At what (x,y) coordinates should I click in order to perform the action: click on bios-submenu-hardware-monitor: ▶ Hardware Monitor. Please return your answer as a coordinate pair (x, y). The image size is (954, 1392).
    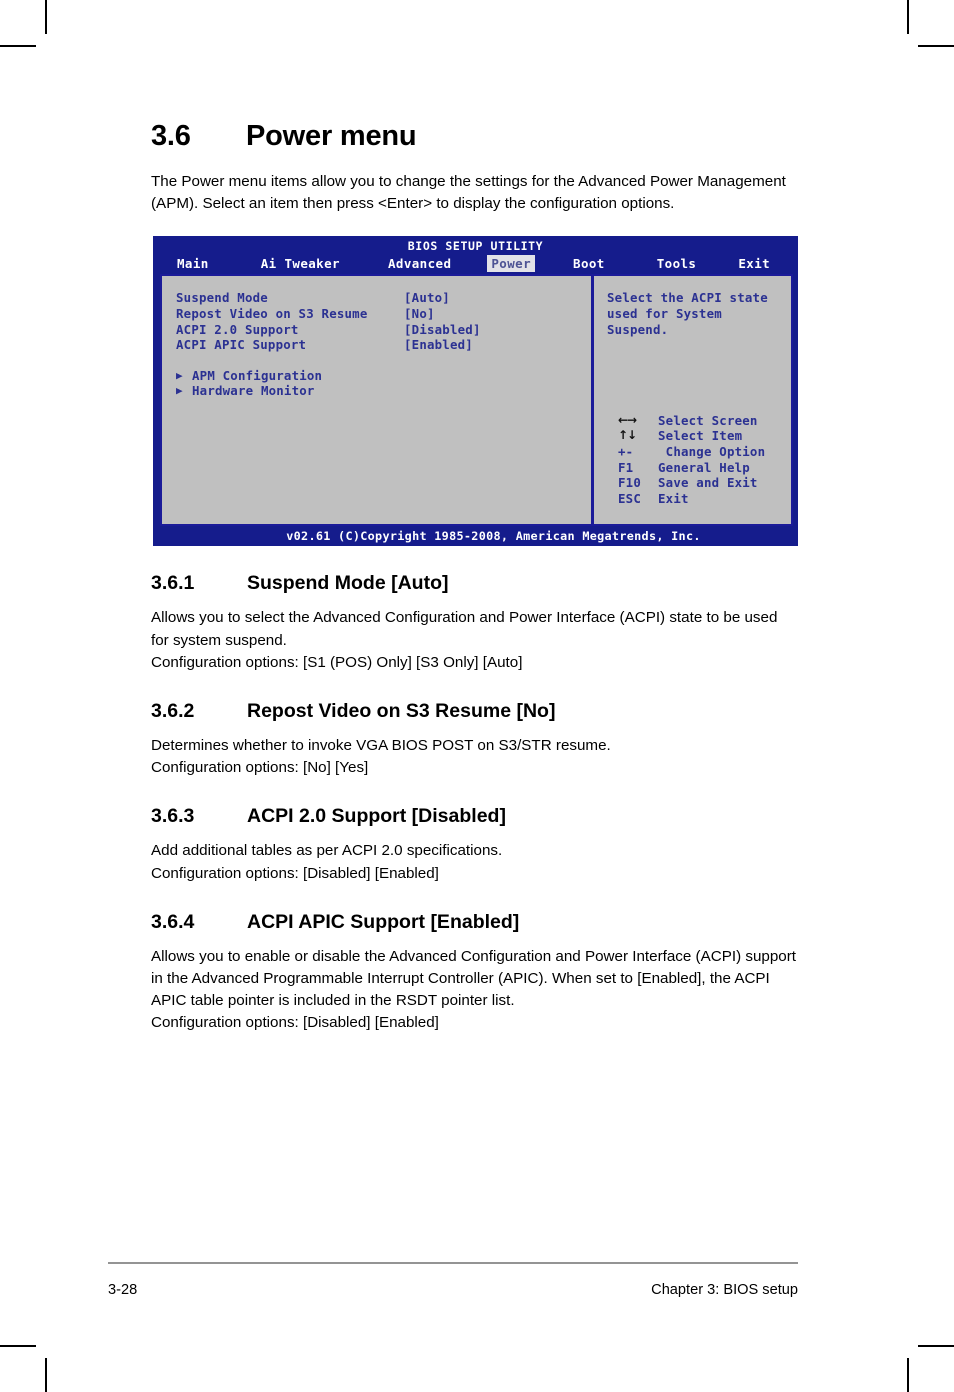
    Looking at the image, I should click on (383, 391).